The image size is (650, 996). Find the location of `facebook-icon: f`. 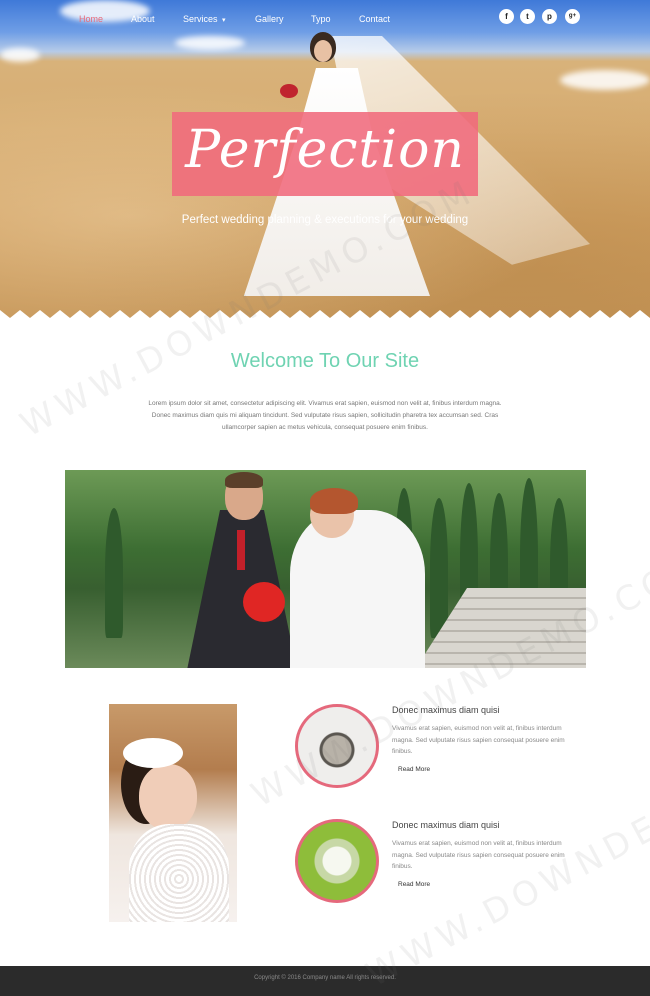

facebook-icon: f is located at coordinates (506, 16).